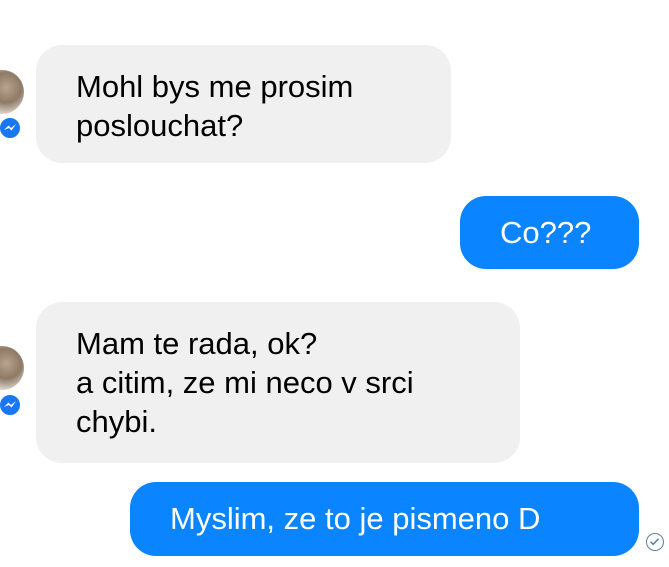 This screenshot has width=669, height=567. What do you see at coordinates (546, 232) in the screenshot?
I see `message-text: Co???` at bounding box center [546, 232].